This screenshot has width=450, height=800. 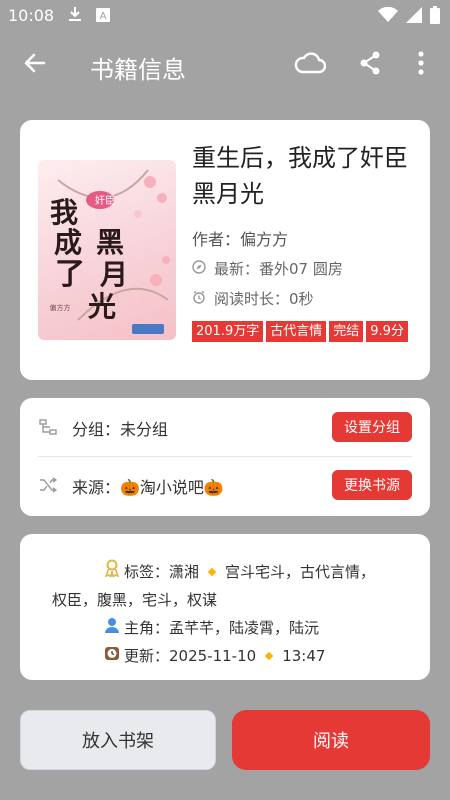 I want to click on latest-chapter: 最新：番外07 圆房, so click(x=267, y=268).